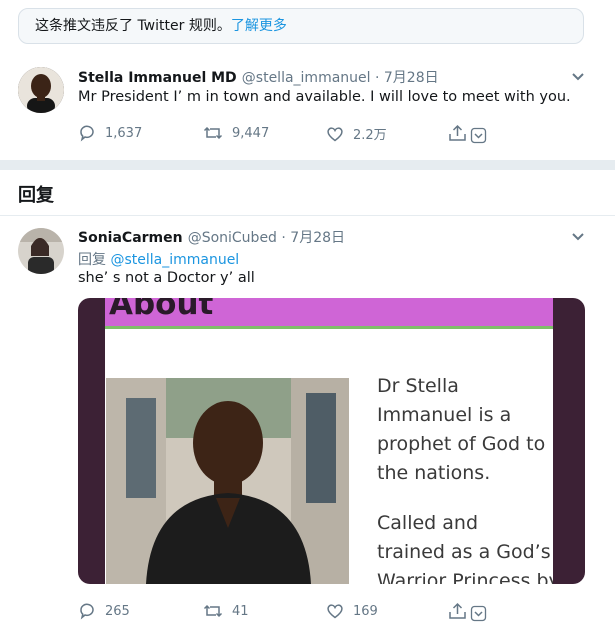  I want to click on retweet-button: 9,447, so click(236, 133).